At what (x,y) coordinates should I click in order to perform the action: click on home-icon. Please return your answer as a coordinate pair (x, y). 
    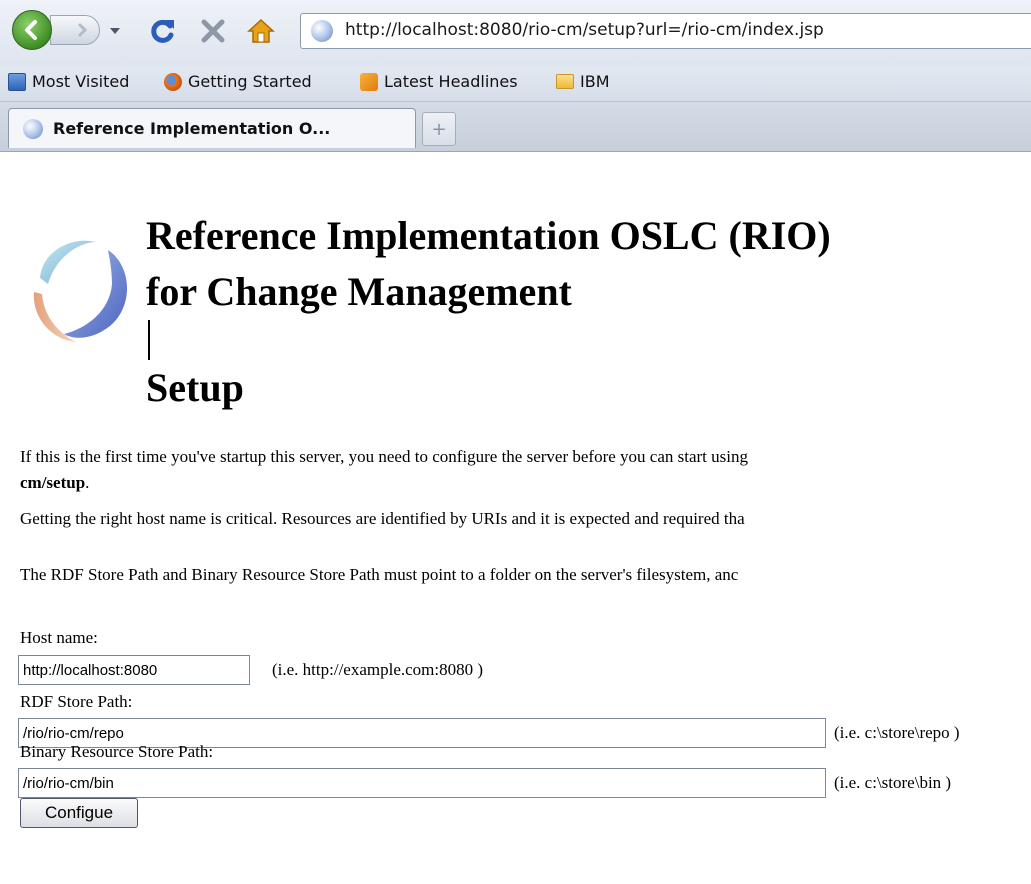
    Looking at the image, I should click on (261, 30).